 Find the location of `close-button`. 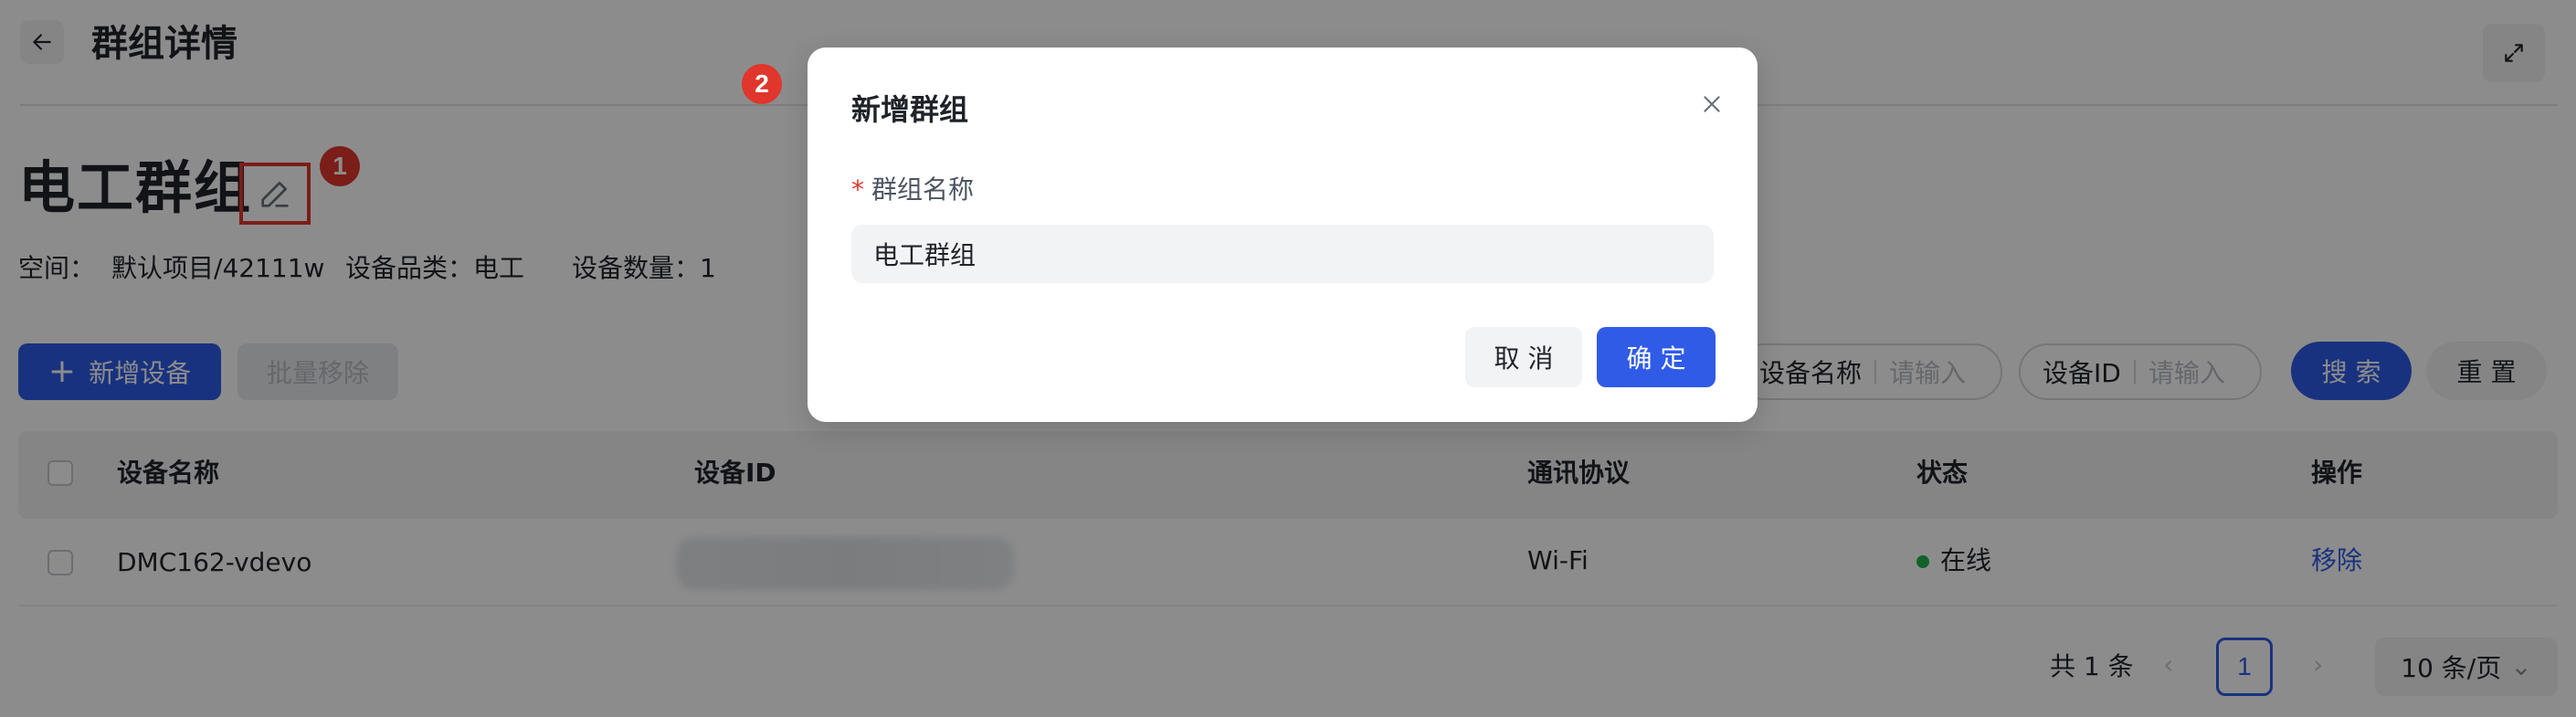

close-button is located at coordinates (1712, 104).